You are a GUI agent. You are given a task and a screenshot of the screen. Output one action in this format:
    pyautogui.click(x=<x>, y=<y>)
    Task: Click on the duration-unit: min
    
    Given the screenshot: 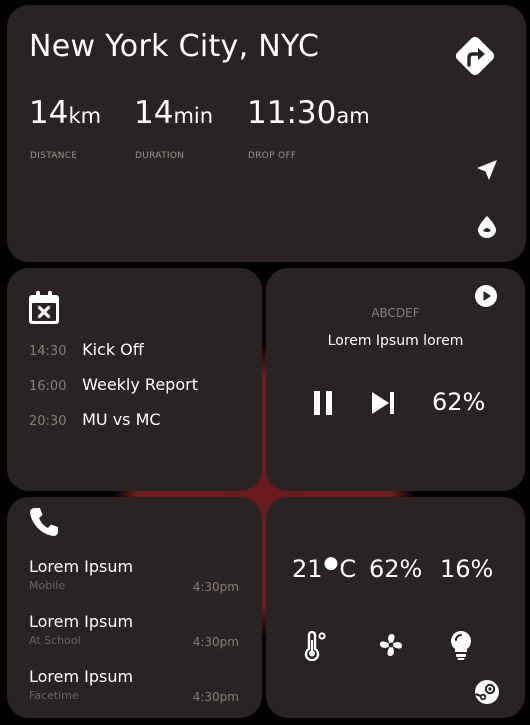 What is the action you would take?
    pyautogui.click(x=193, y=116)
    